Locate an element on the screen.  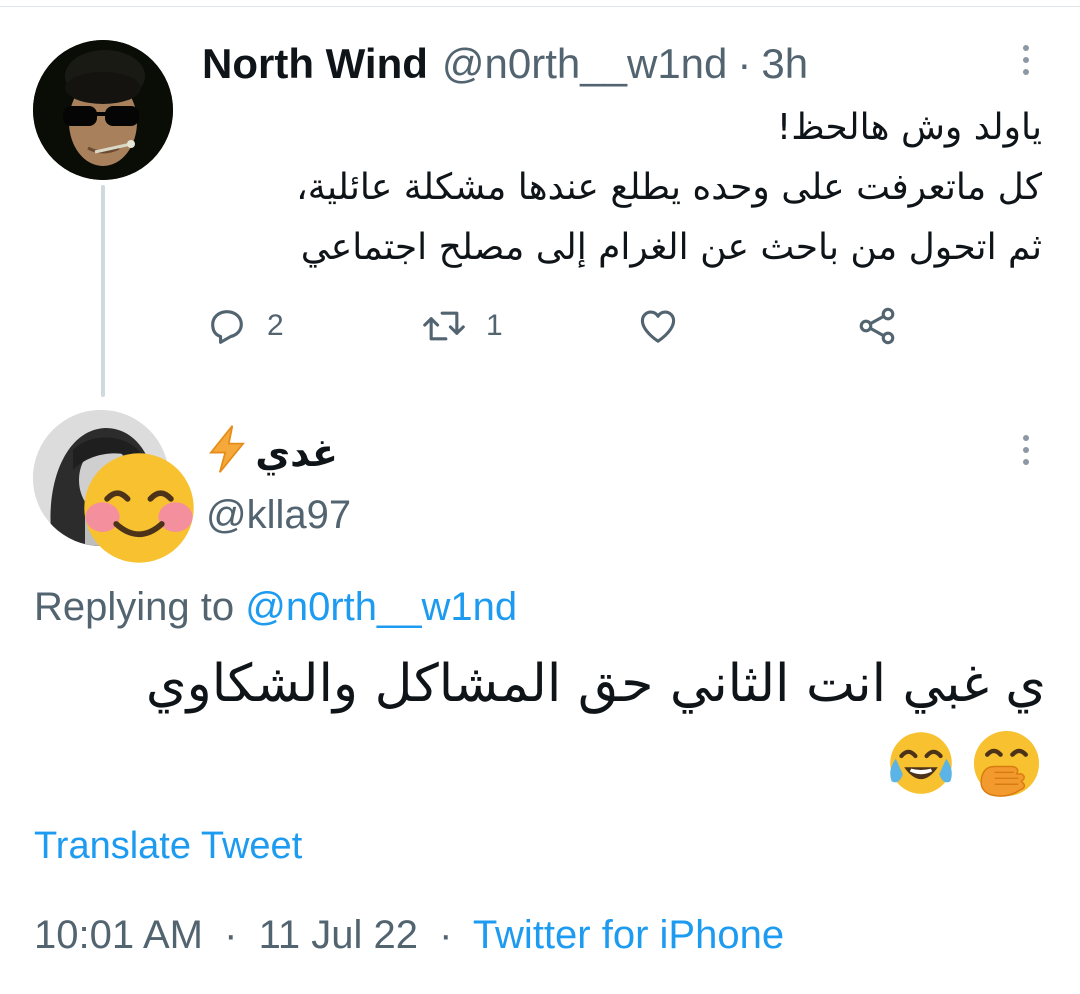
replying-to-mention: @n0rth__w1nd is located at coordinates (381, 607).